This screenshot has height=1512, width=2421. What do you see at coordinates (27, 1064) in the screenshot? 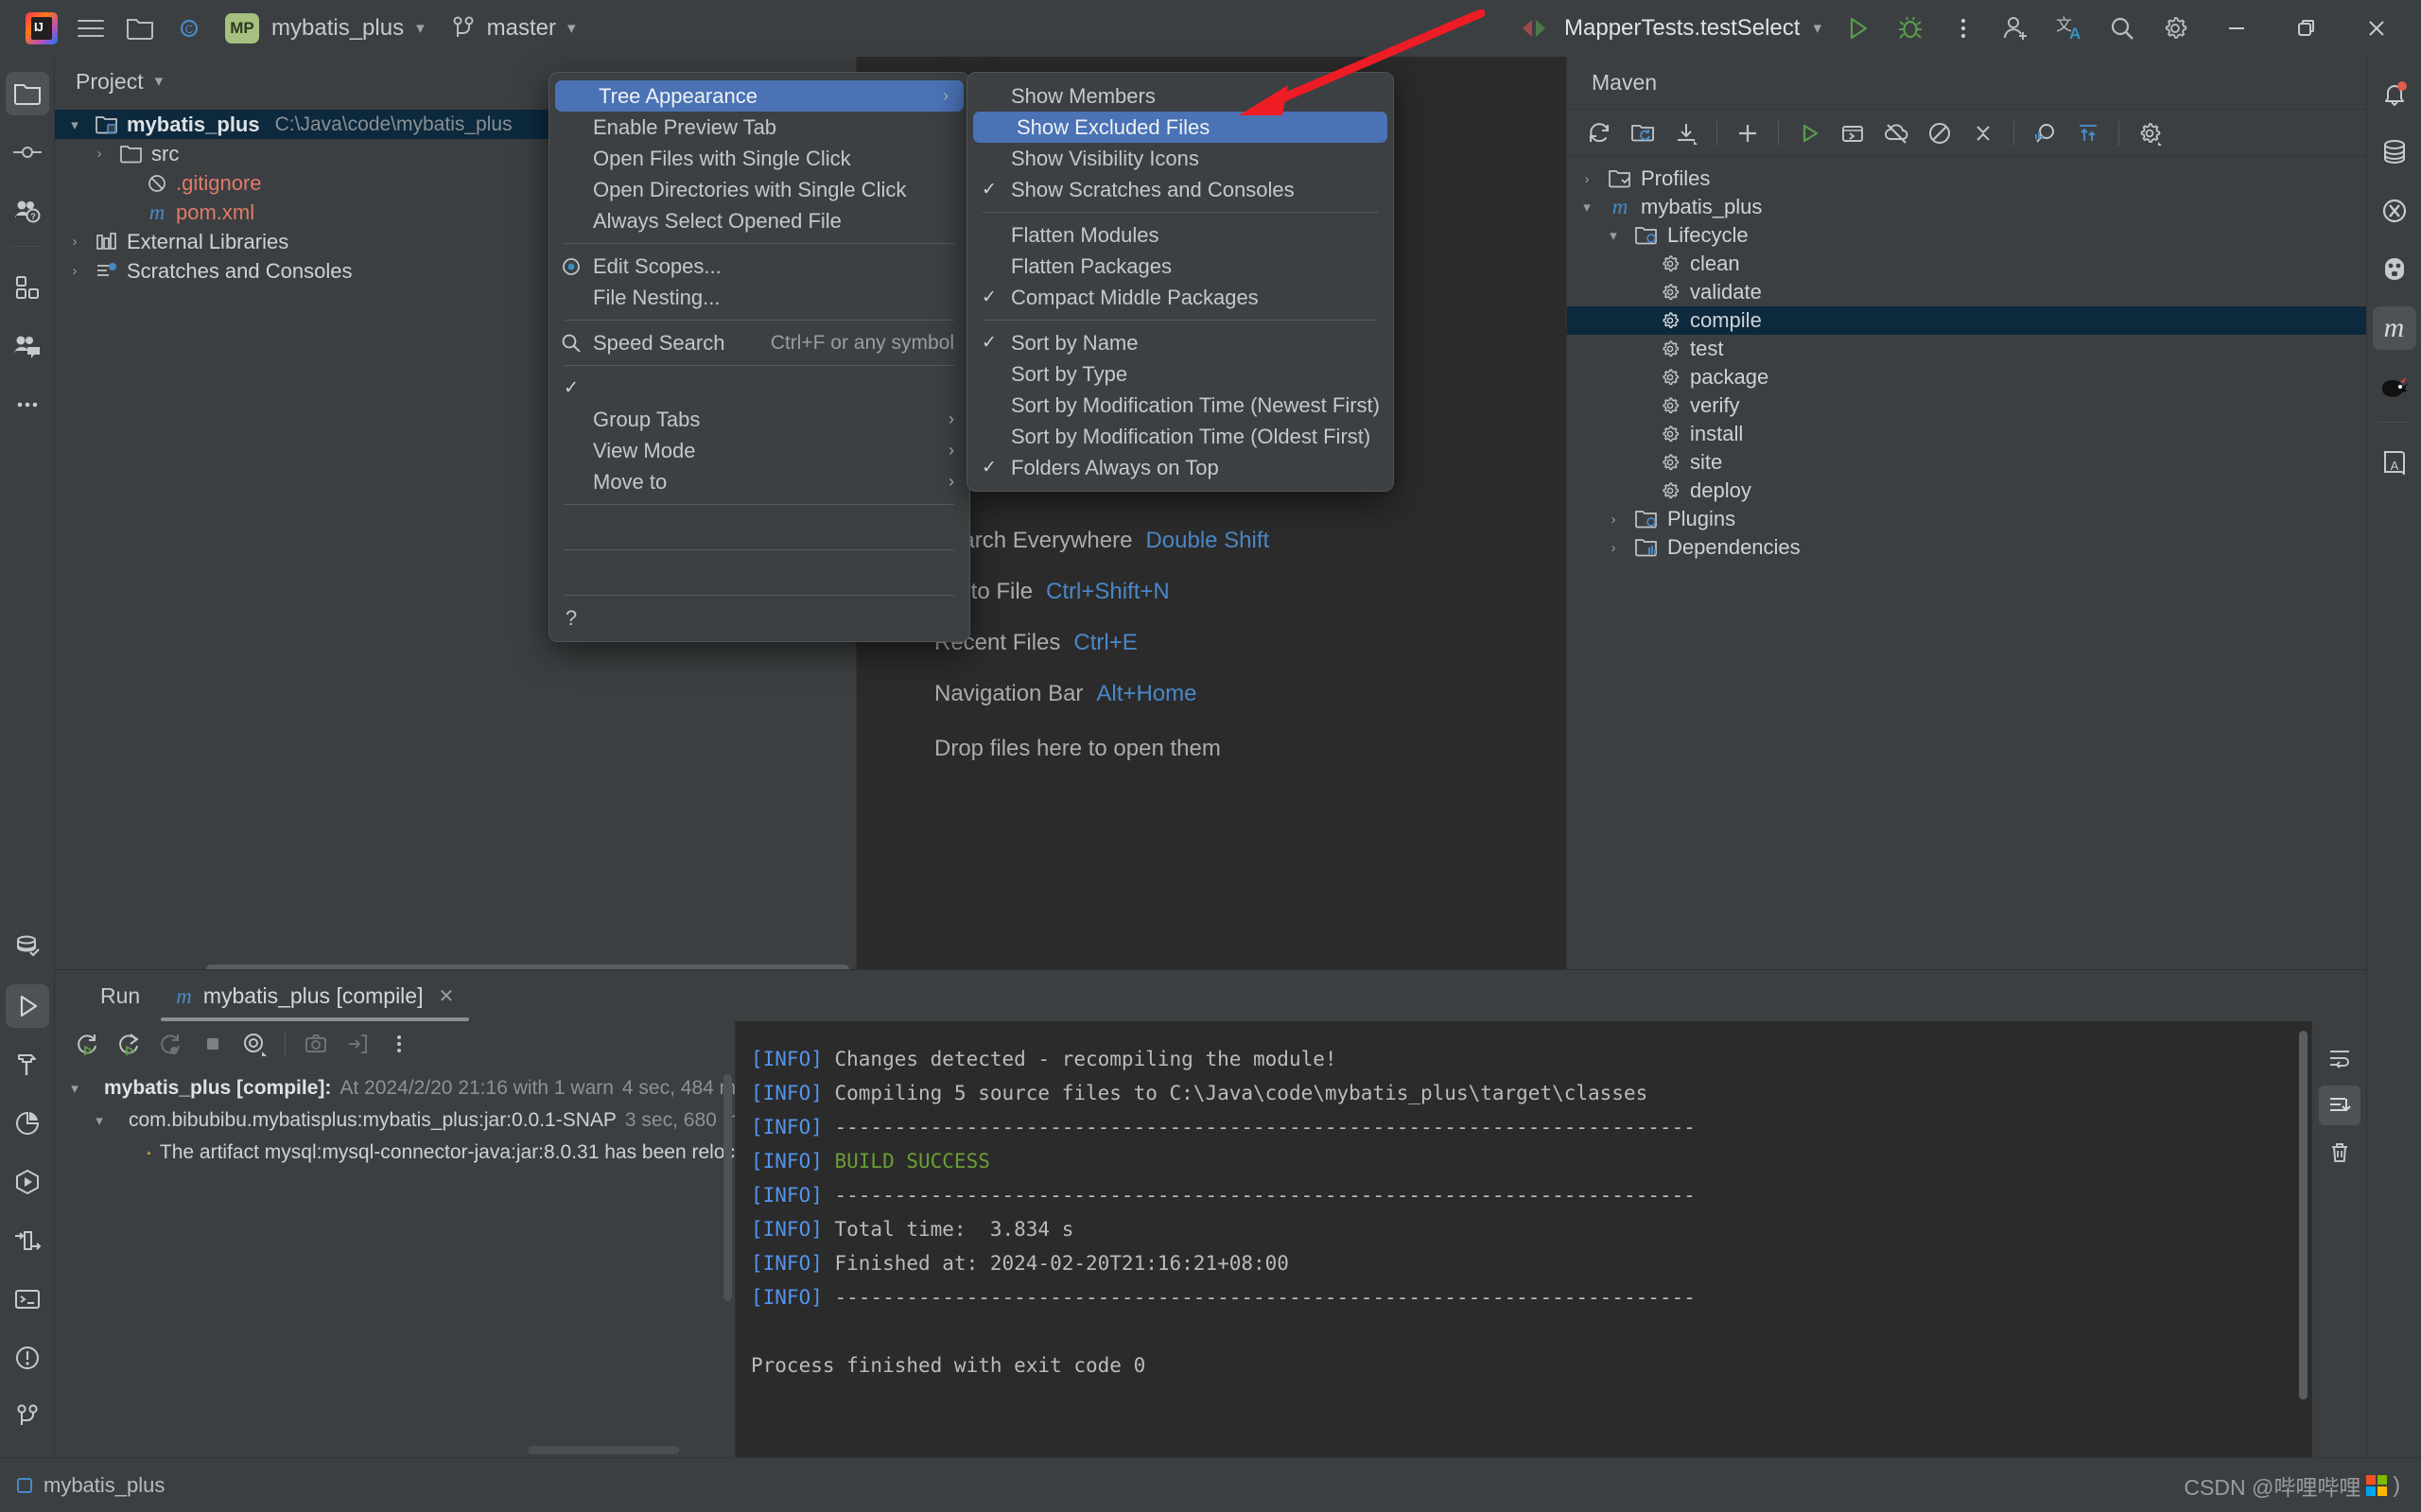
I see `build-tool-icon` at bounding box center [27, 1064].